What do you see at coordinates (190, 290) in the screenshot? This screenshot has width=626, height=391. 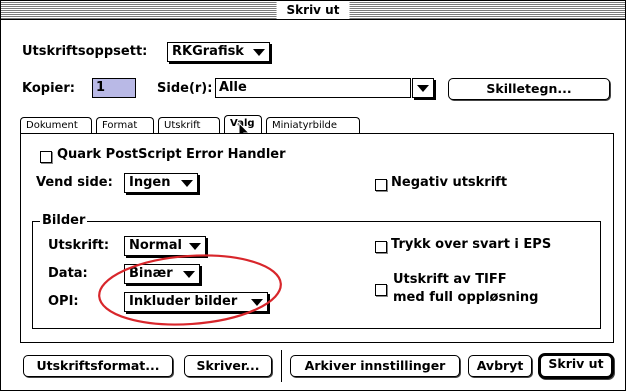 I see `highlight-circle` at bounding box center [190, 290].